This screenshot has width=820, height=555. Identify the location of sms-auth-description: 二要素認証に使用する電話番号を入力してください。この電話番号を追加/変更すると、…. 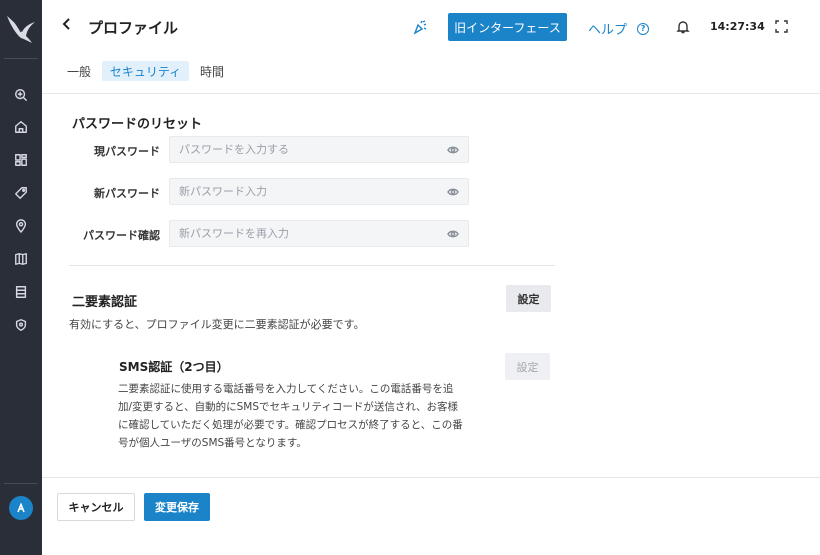
(290, 416).